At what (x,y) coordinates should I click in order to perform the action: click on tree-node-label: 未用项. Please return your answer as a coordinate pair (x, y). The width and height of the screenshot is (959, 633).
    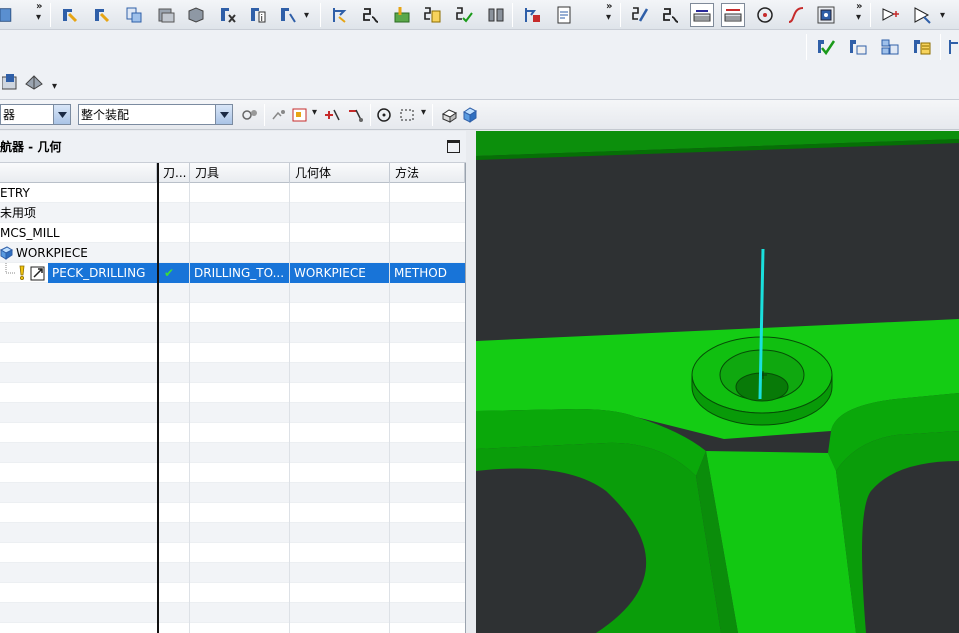
    Looking at the image, I should click on (18, 213).